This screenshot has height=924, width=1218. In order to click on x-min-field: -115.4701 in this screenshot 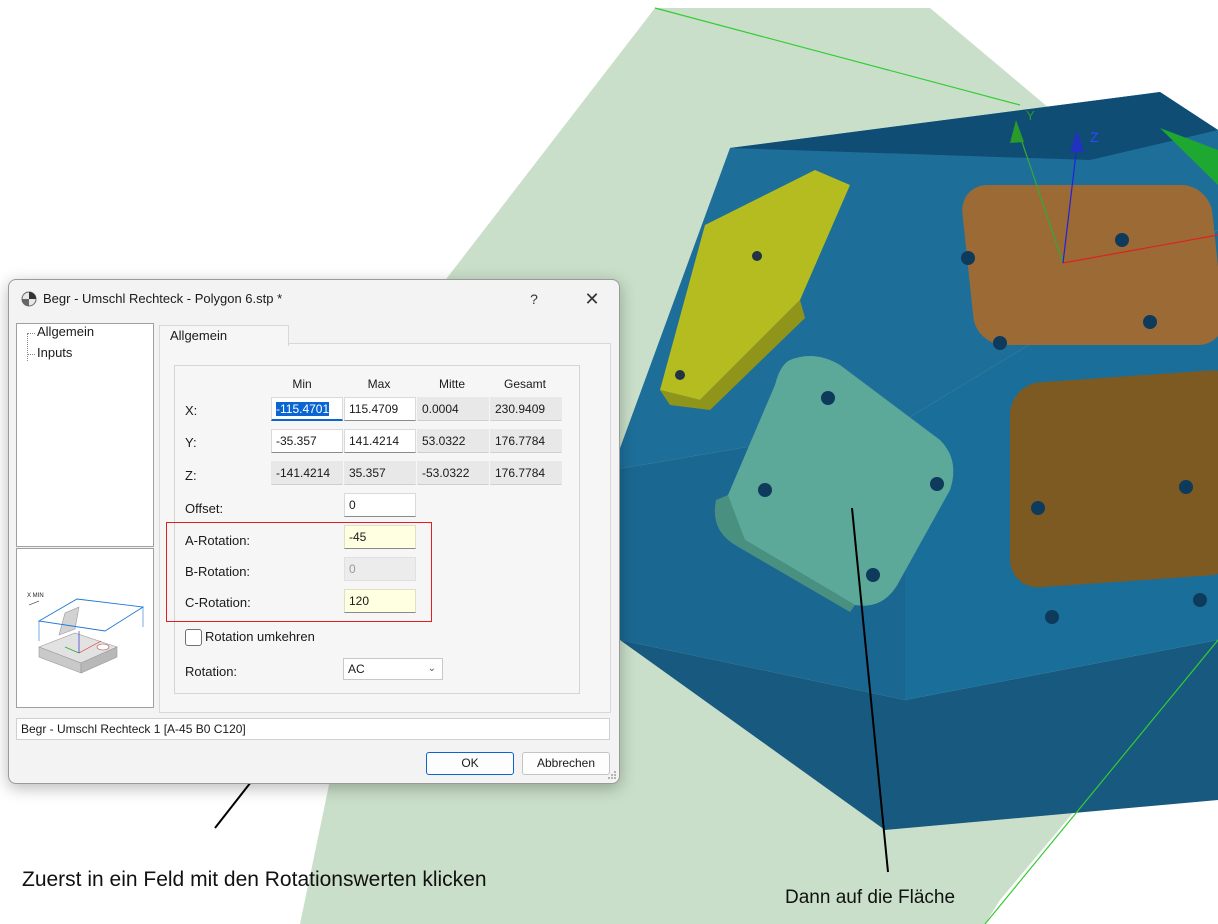, I will do `click(307, 409)`.